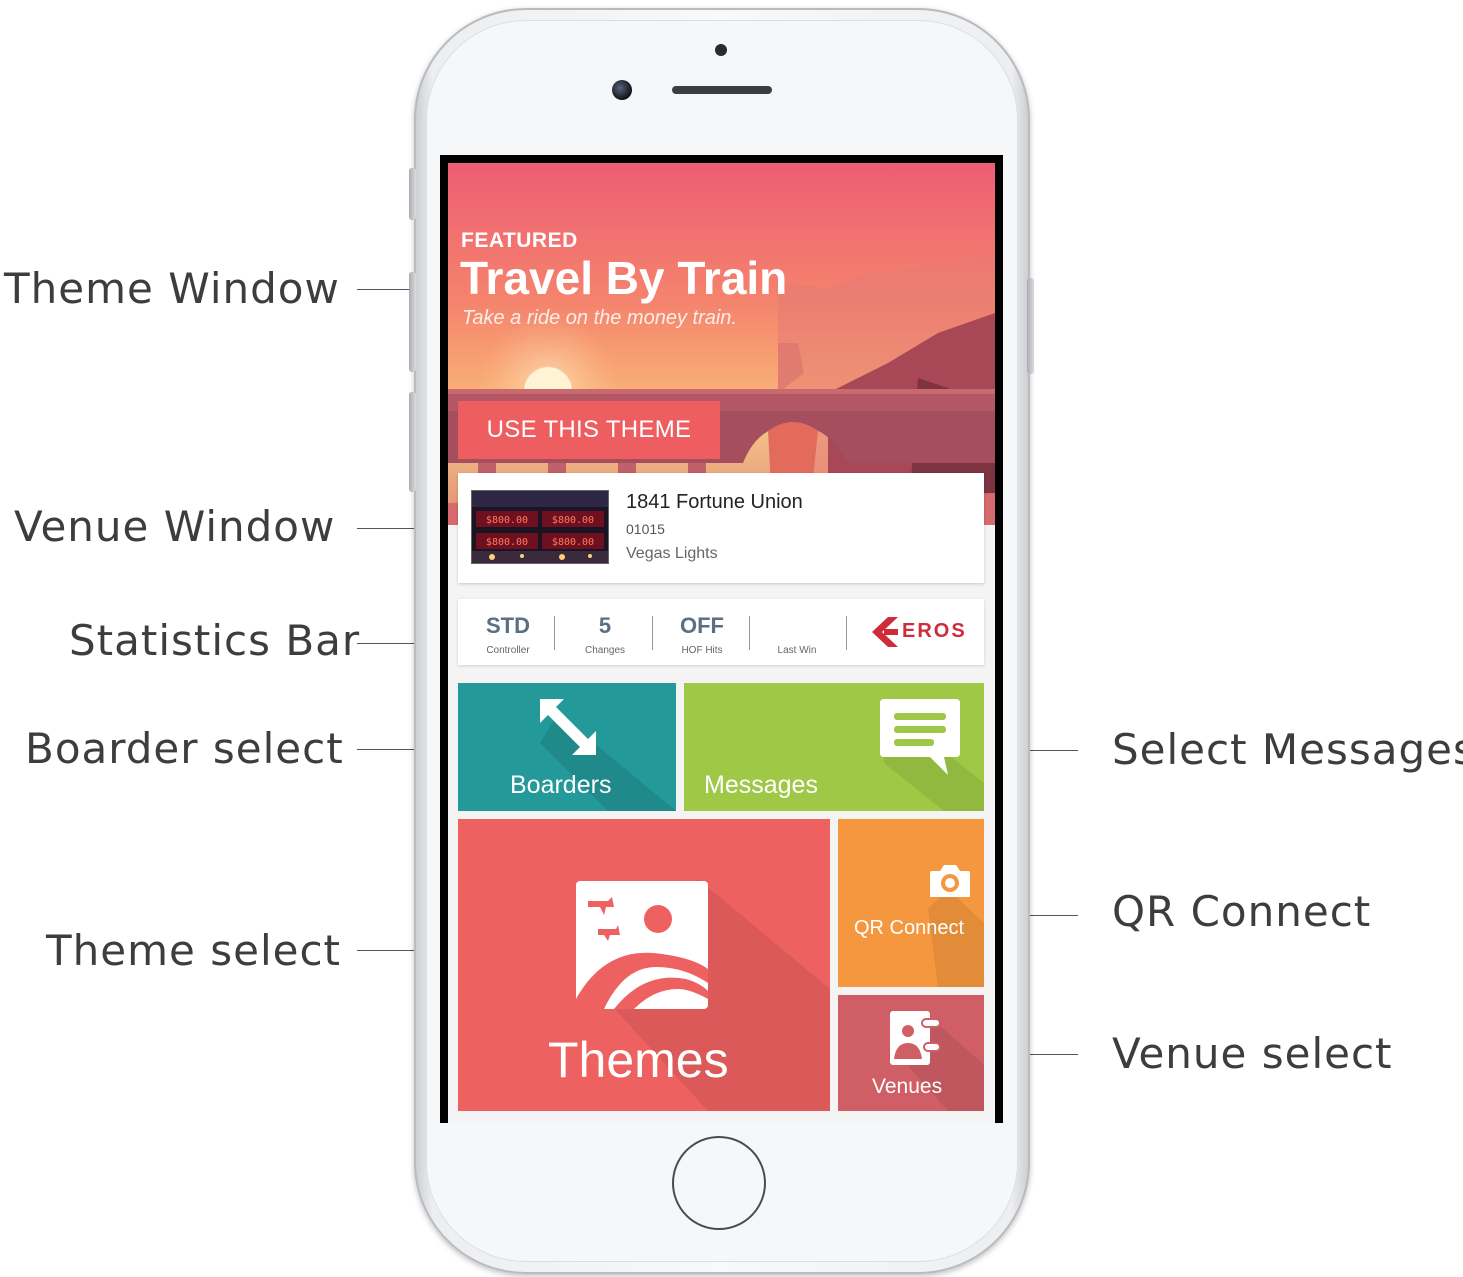 The height and width of the screenshot is (1277, 1463). What do you see at coordinates (638, 1060) in the screenshot?
I see `themes-label: Themes` at bounding box center [638, 1060].